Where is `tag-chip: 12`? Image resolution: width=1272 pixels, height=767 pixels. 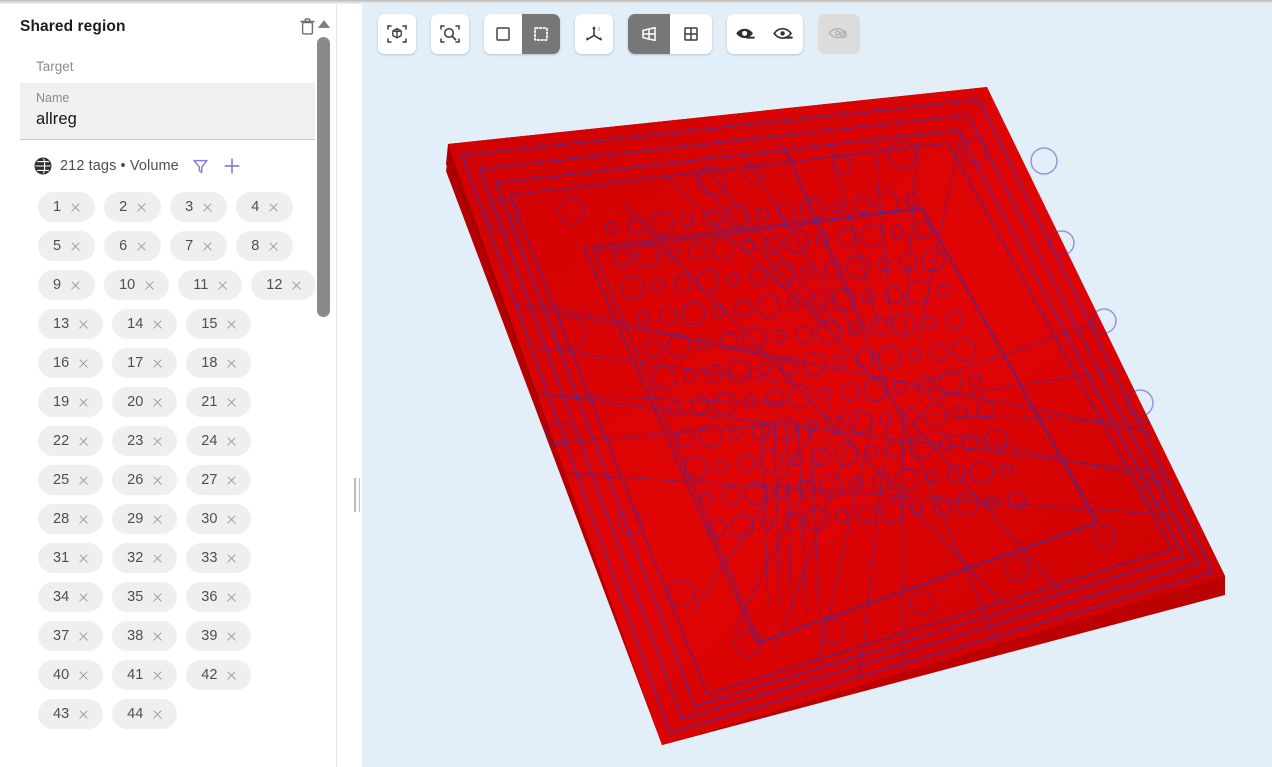
tag-chip: 12 is located at coordinates (284, 285).